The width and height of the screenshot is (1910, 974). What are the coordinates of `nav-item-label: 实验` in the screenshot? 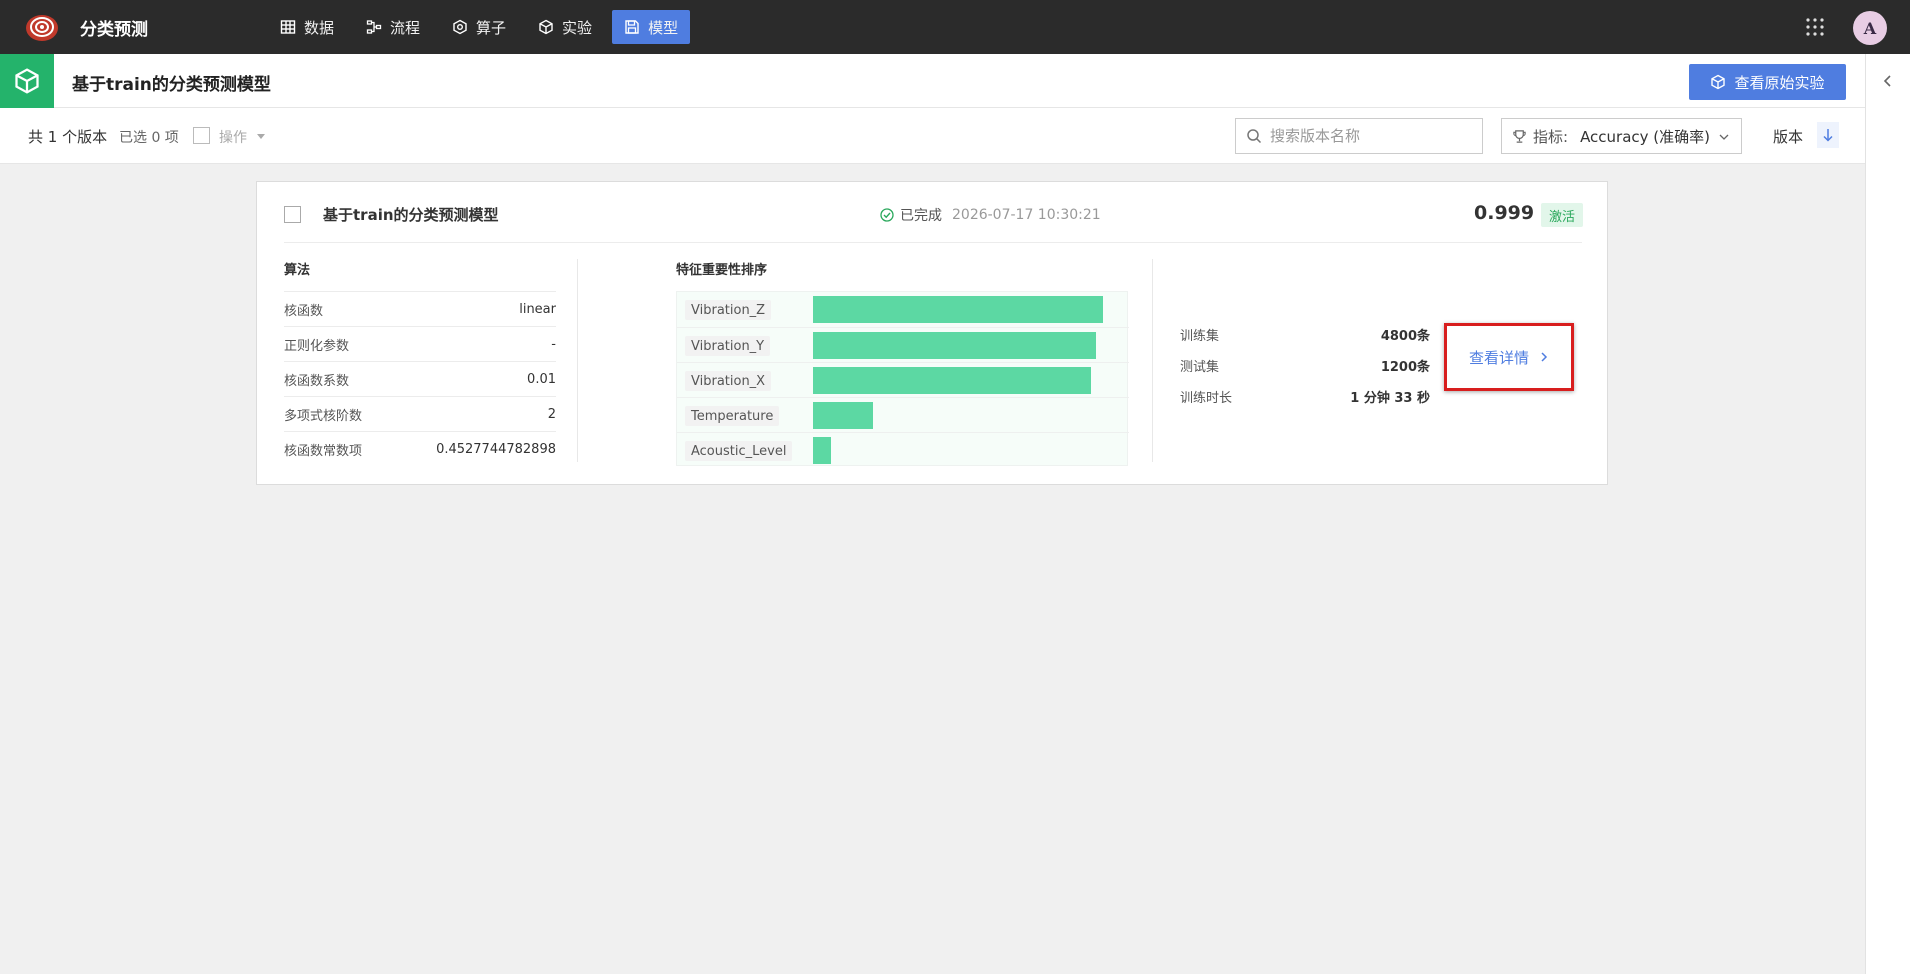 It's located at (577, 27).